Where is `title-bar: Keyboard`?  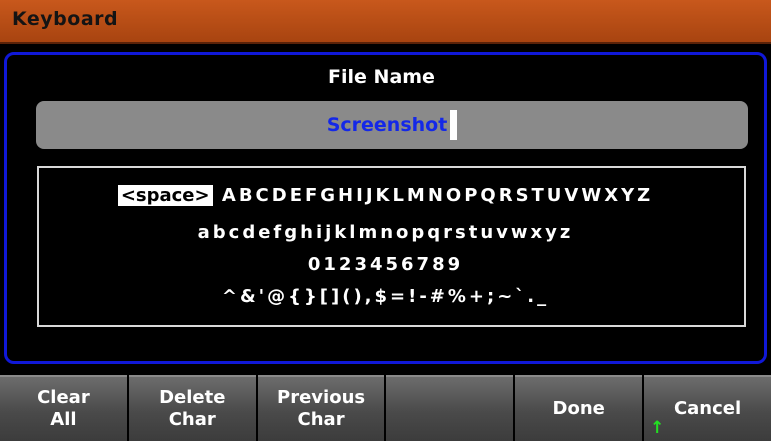
title-bar: Keyboard is located at coordinates (385, 22).